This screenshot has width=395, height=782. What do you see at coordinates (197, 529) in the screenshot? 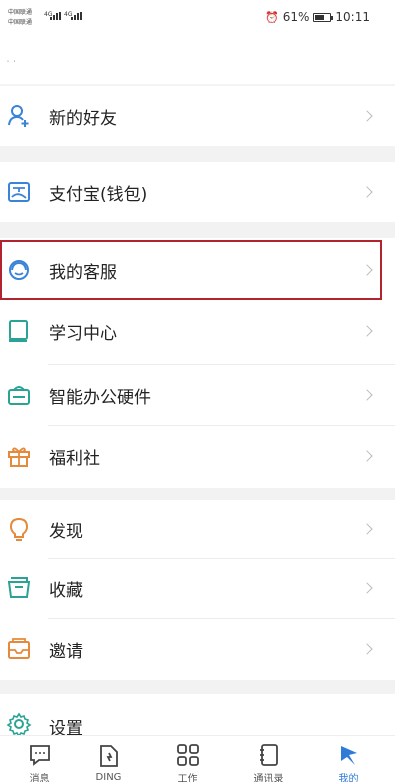
I see `menu-item-discover: 发现` at bounding box center [197, 529].